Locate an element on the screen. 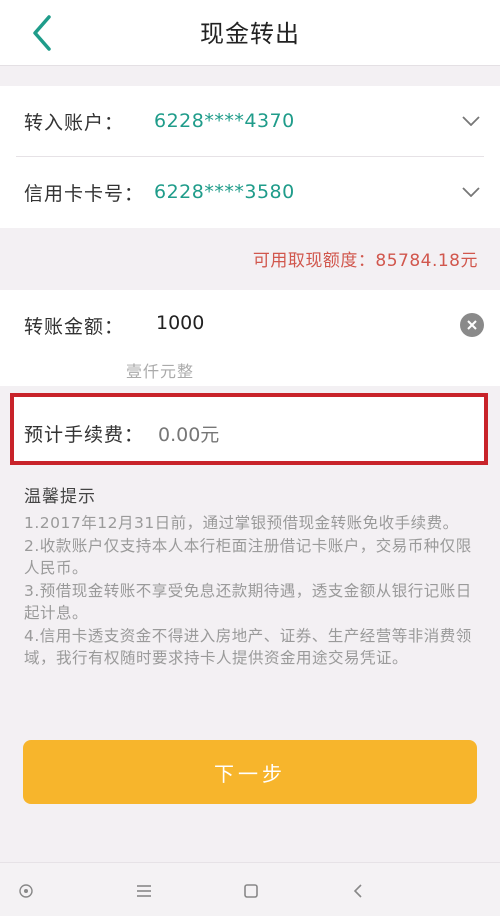 The image size is (500, 916). amount-label: 转账金额： is located at coordinates (74, 327).